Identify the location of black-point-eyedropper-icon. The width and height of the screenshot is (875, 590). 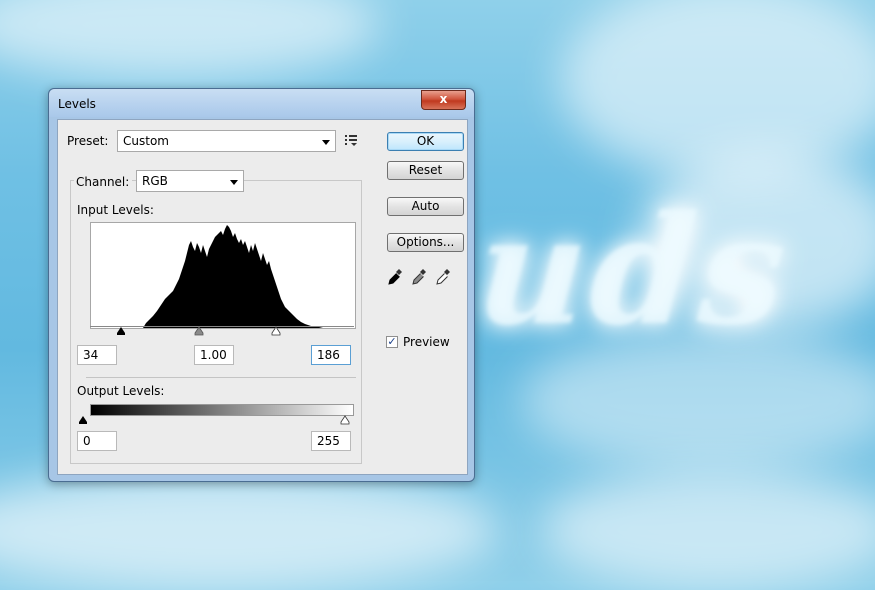
(395, 277).